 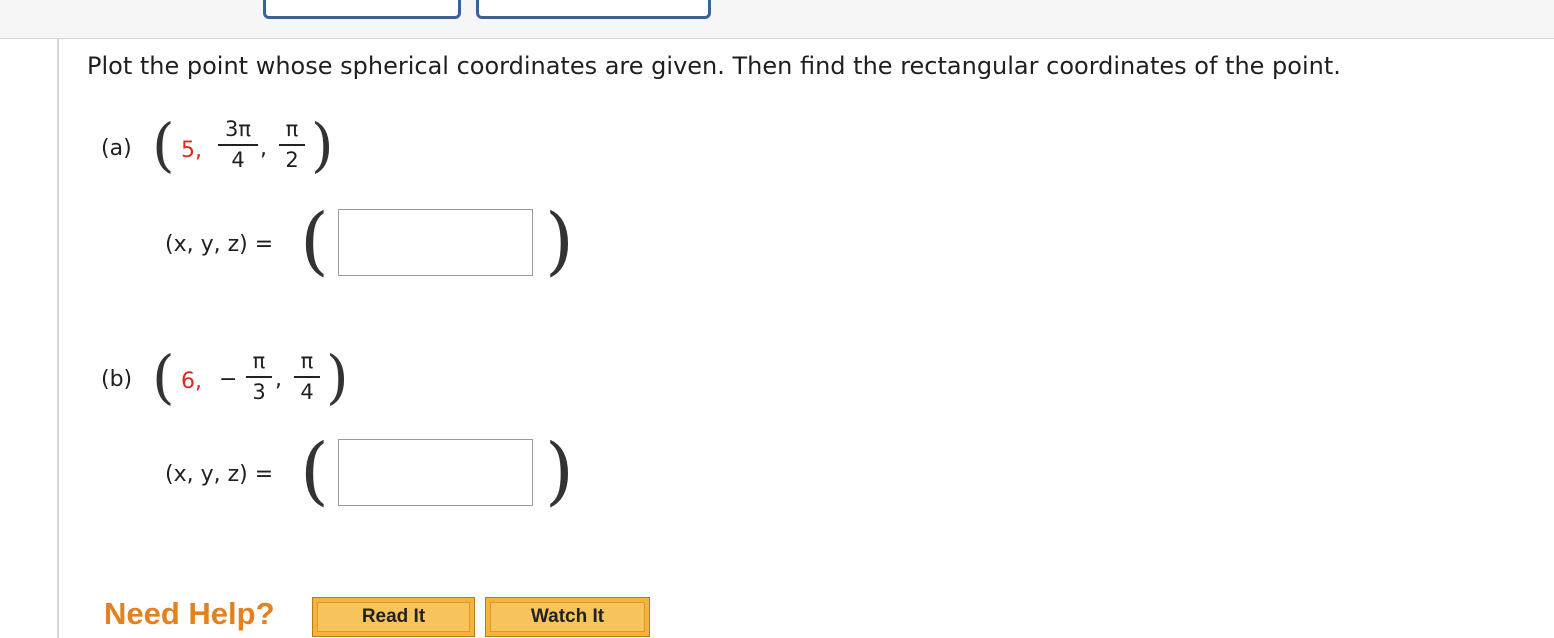 What do you see at coordinates (259, 361) in the screenshot?
I see `part-b-theta-num: π` at bounding box center [259, 361].